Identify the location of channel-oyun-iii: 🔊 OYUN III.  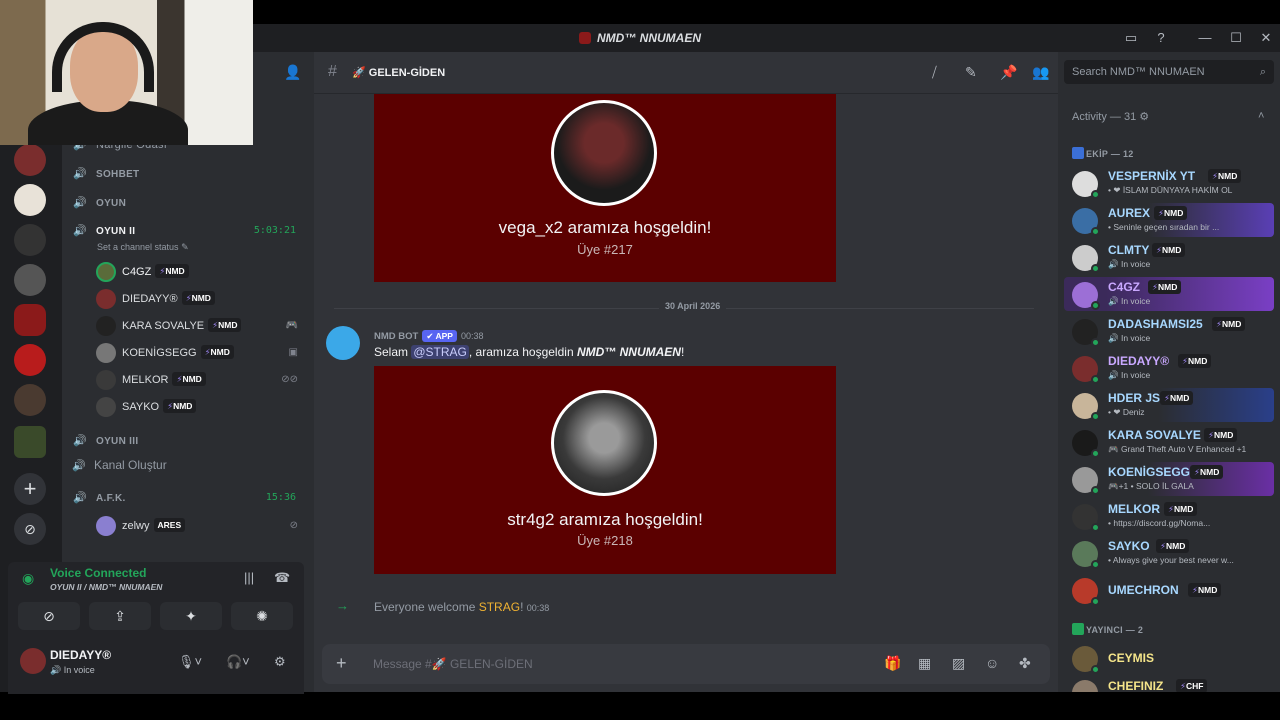
(192, 441).